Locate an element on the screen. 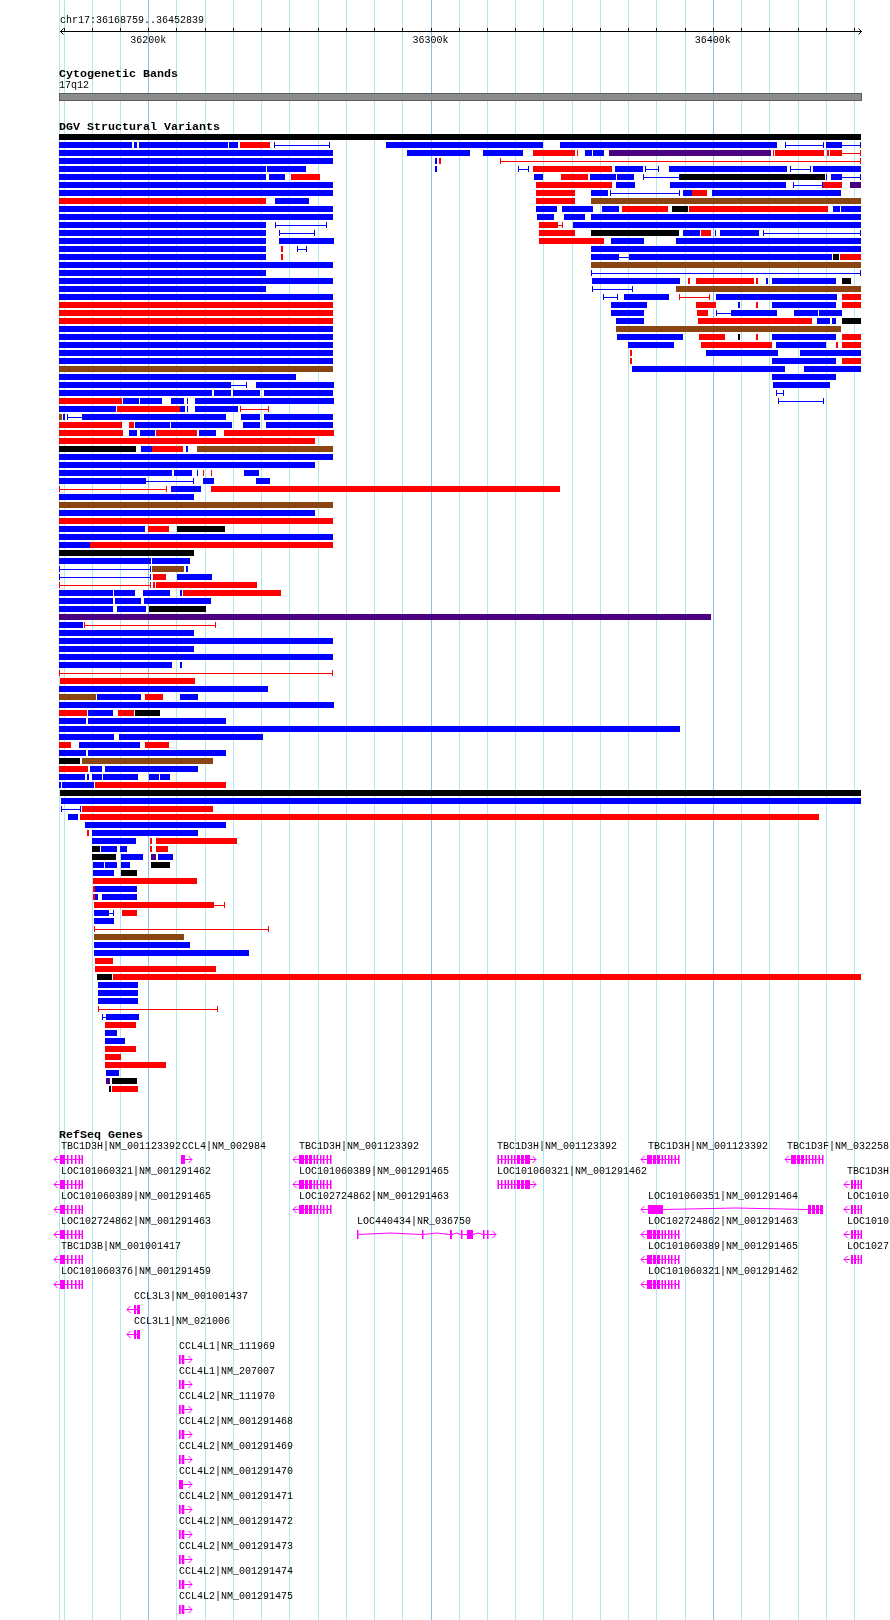 The height and width of the screenshot is (1620, 890). tick-label: 36200k is located at coordinates (148, 41).